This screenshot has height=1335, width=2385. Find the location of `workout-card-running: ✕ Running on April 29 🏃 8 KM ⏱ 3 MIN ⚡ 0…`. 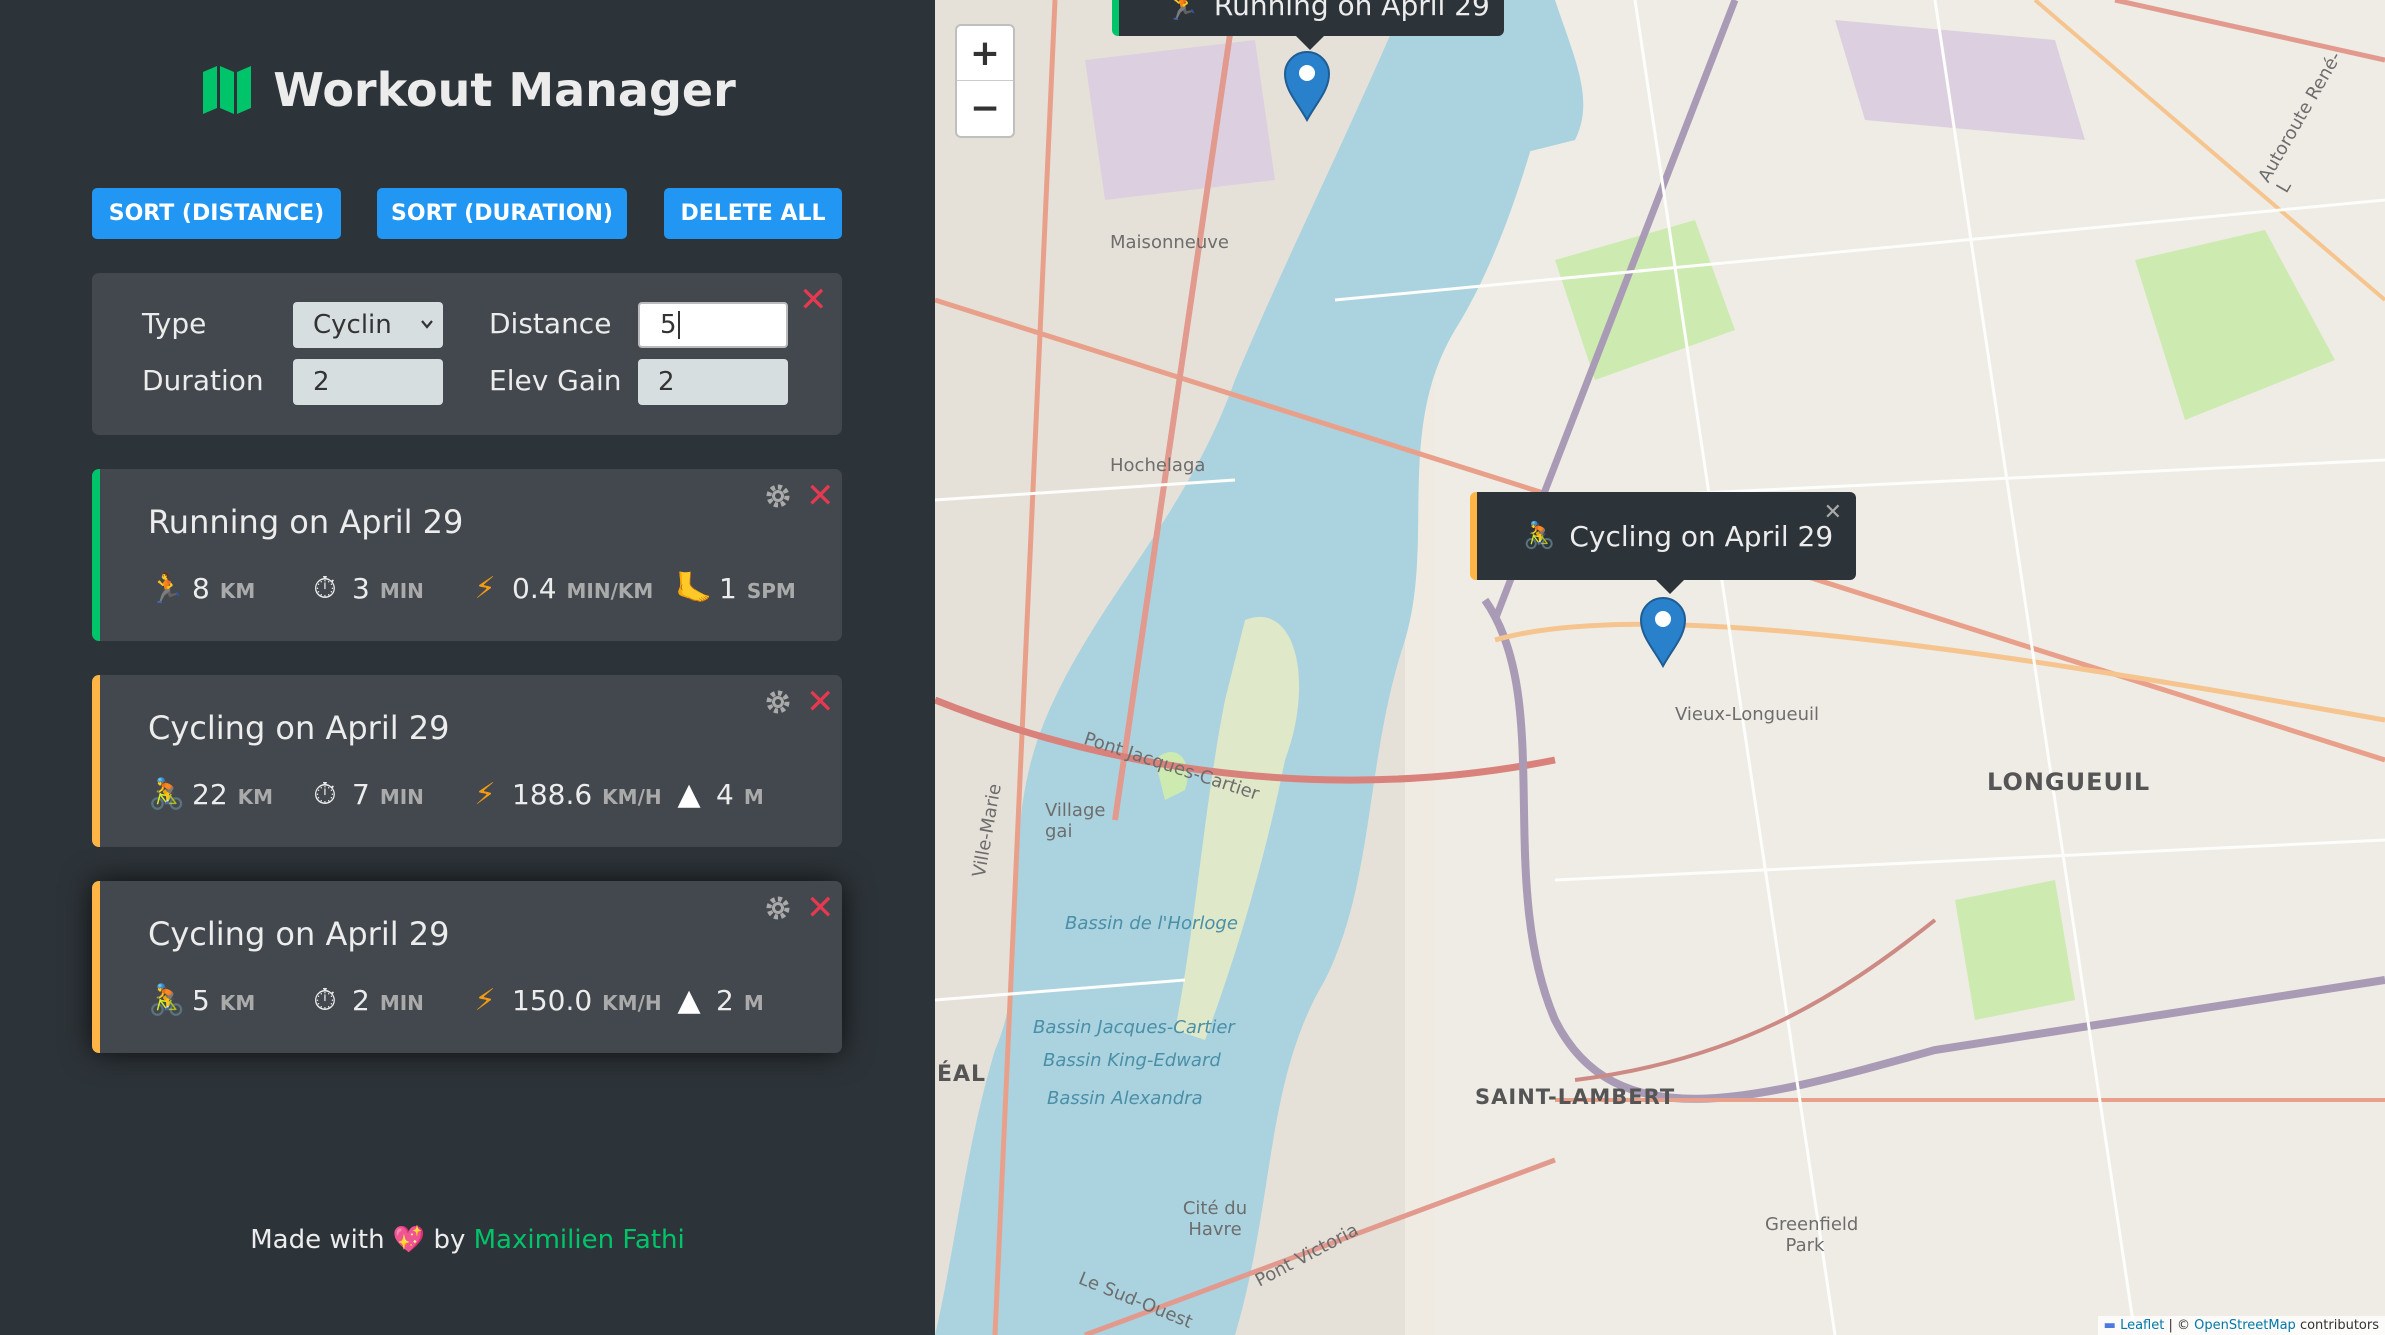

workout-card-running: ✕ Running on April 29 🏃 8 KM ⏱ 3 MIN ⚡ 0… is located at coordinates (467, 555).